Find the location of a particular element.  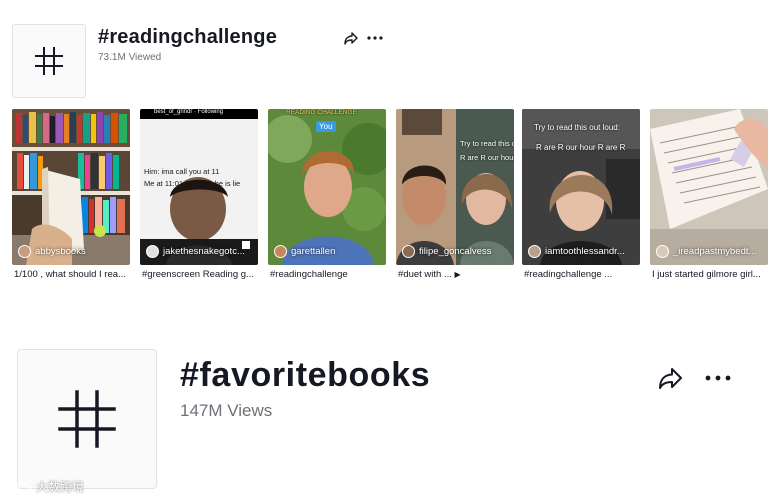

video-overlay-text: Try to read this out loud: is located at coordinates (577, 127).